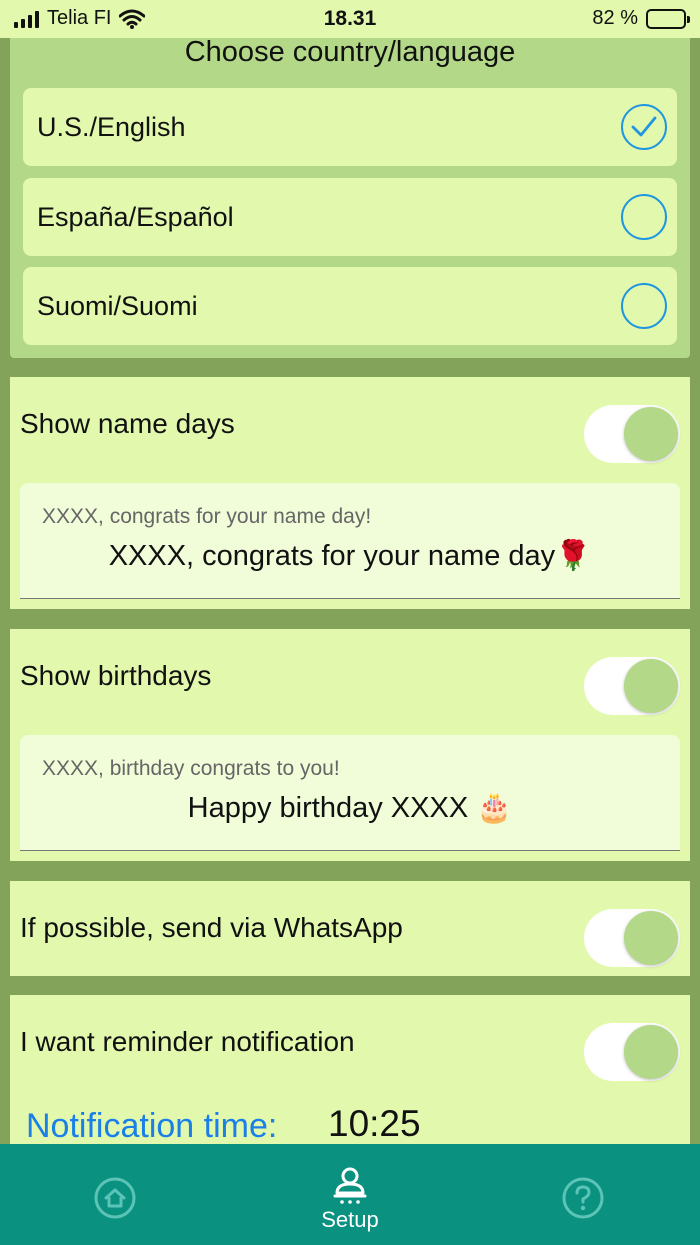  What do you see at coordinates (632, 938) in the screenshot?
I see `whatsapp-toggle` at bounding box center [632, 938].